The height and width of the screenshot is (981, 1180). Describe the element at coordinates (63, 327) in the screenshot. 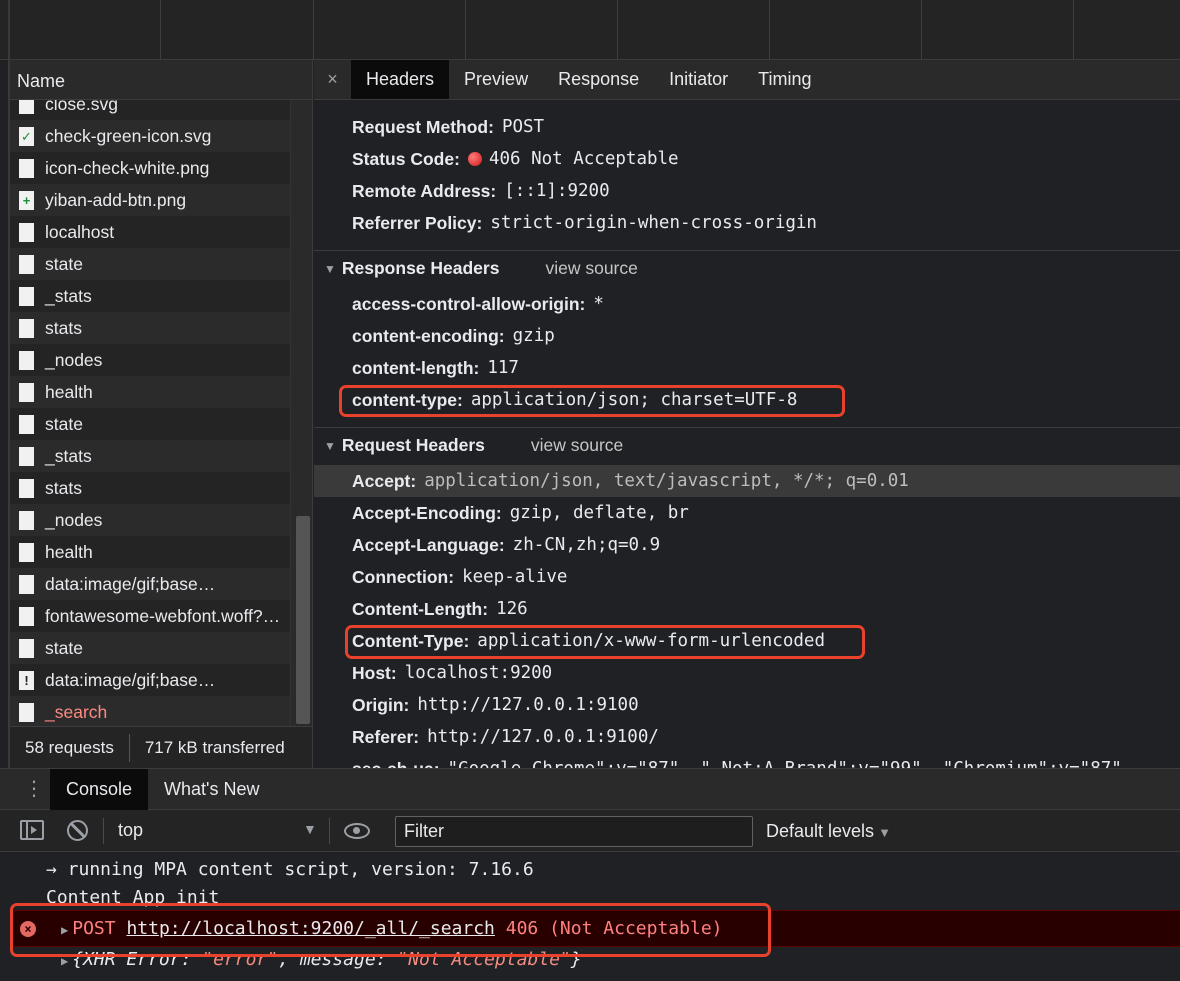

I see `request-name: stats` at that location.